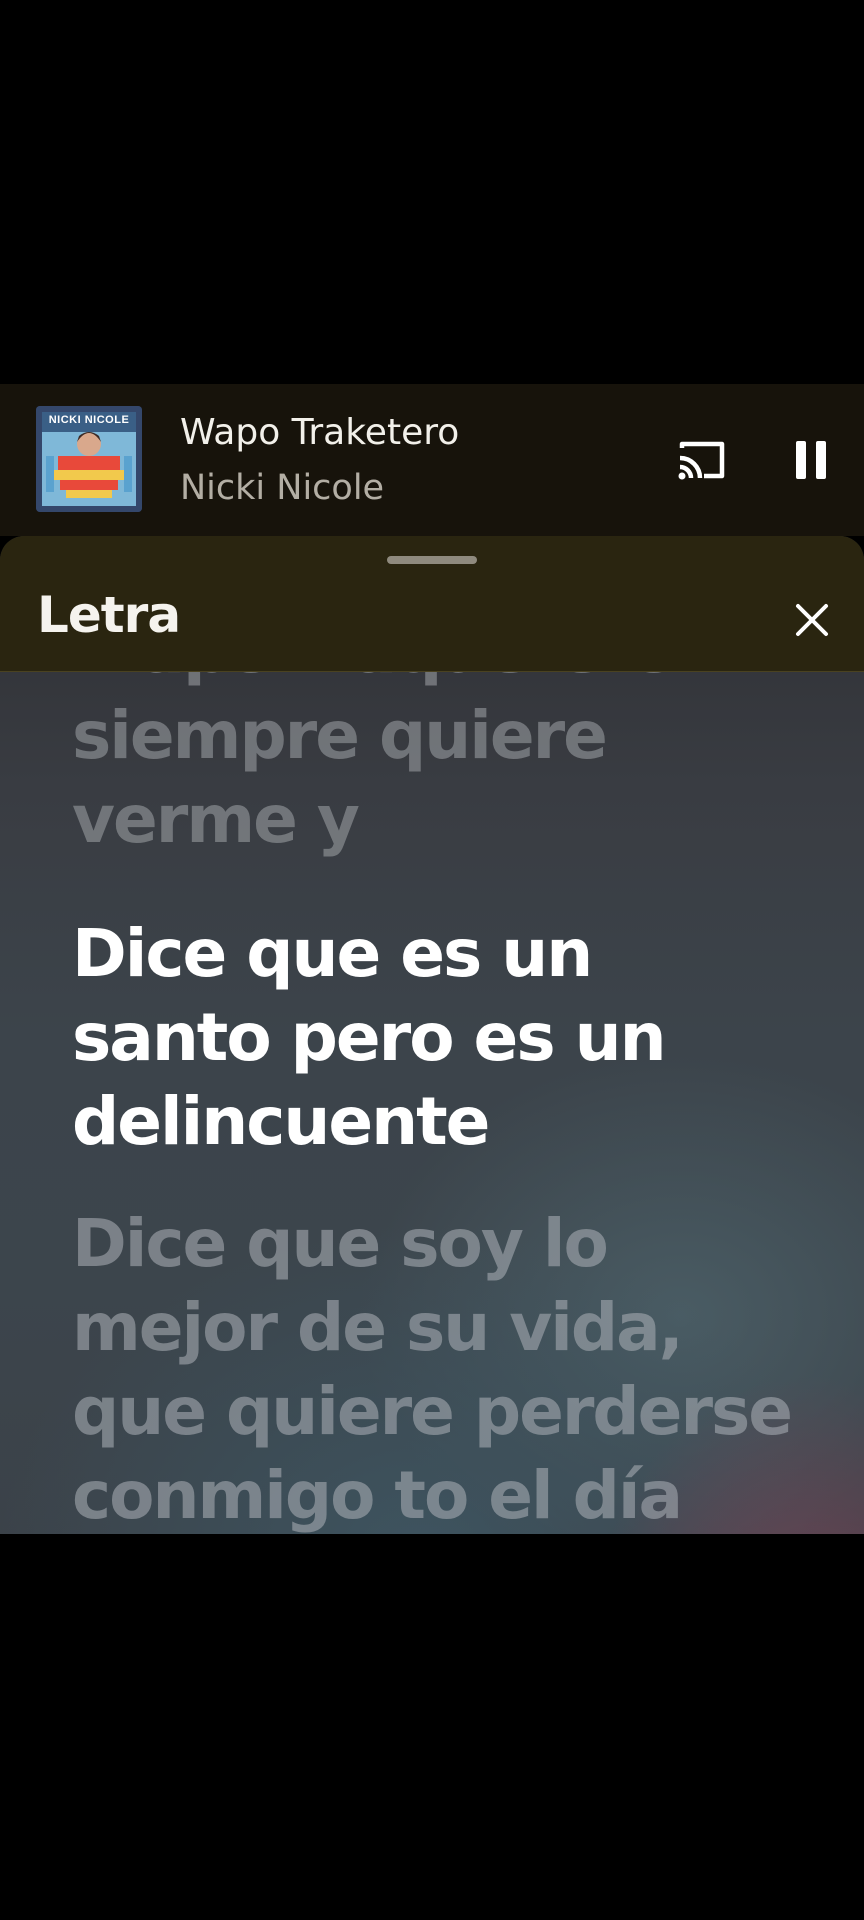 The image size is (864, 1920). I want to click on lyrics-title: Letra, so click(109, 615).